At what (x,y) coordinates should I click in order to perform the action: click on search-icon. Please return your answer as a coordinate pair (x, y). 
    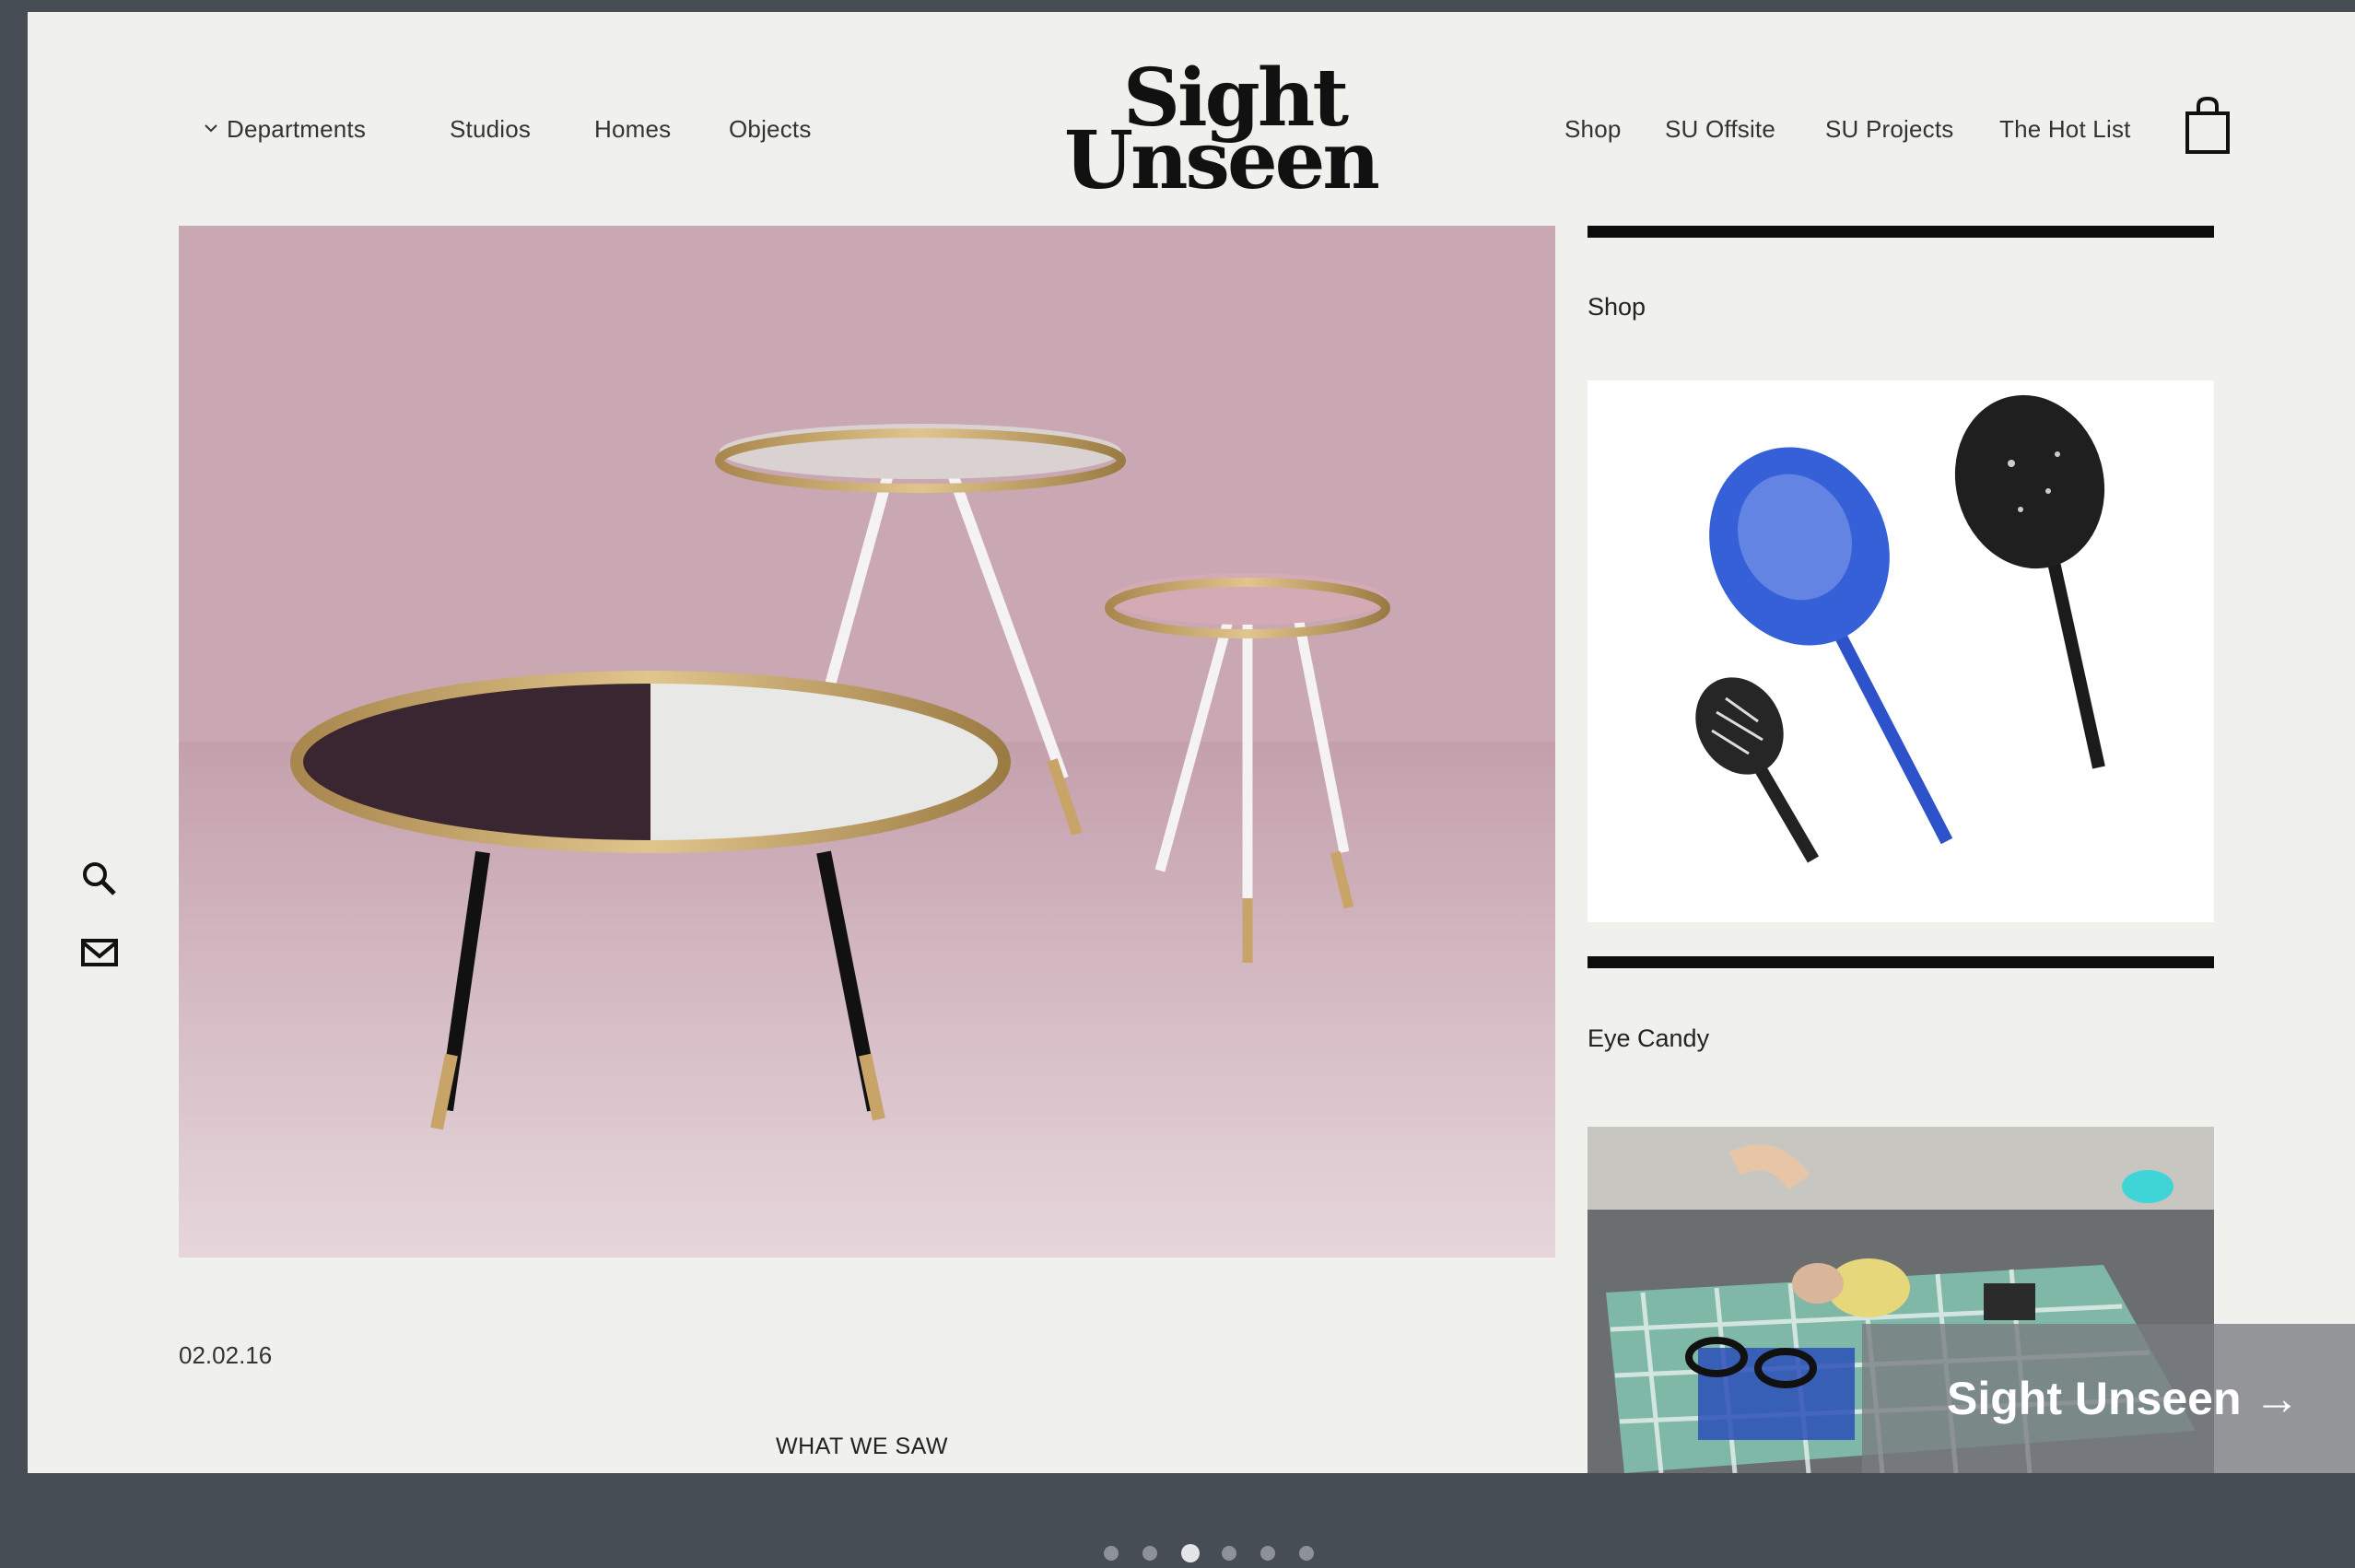
    Looking at the image, I should click on (99, 879).